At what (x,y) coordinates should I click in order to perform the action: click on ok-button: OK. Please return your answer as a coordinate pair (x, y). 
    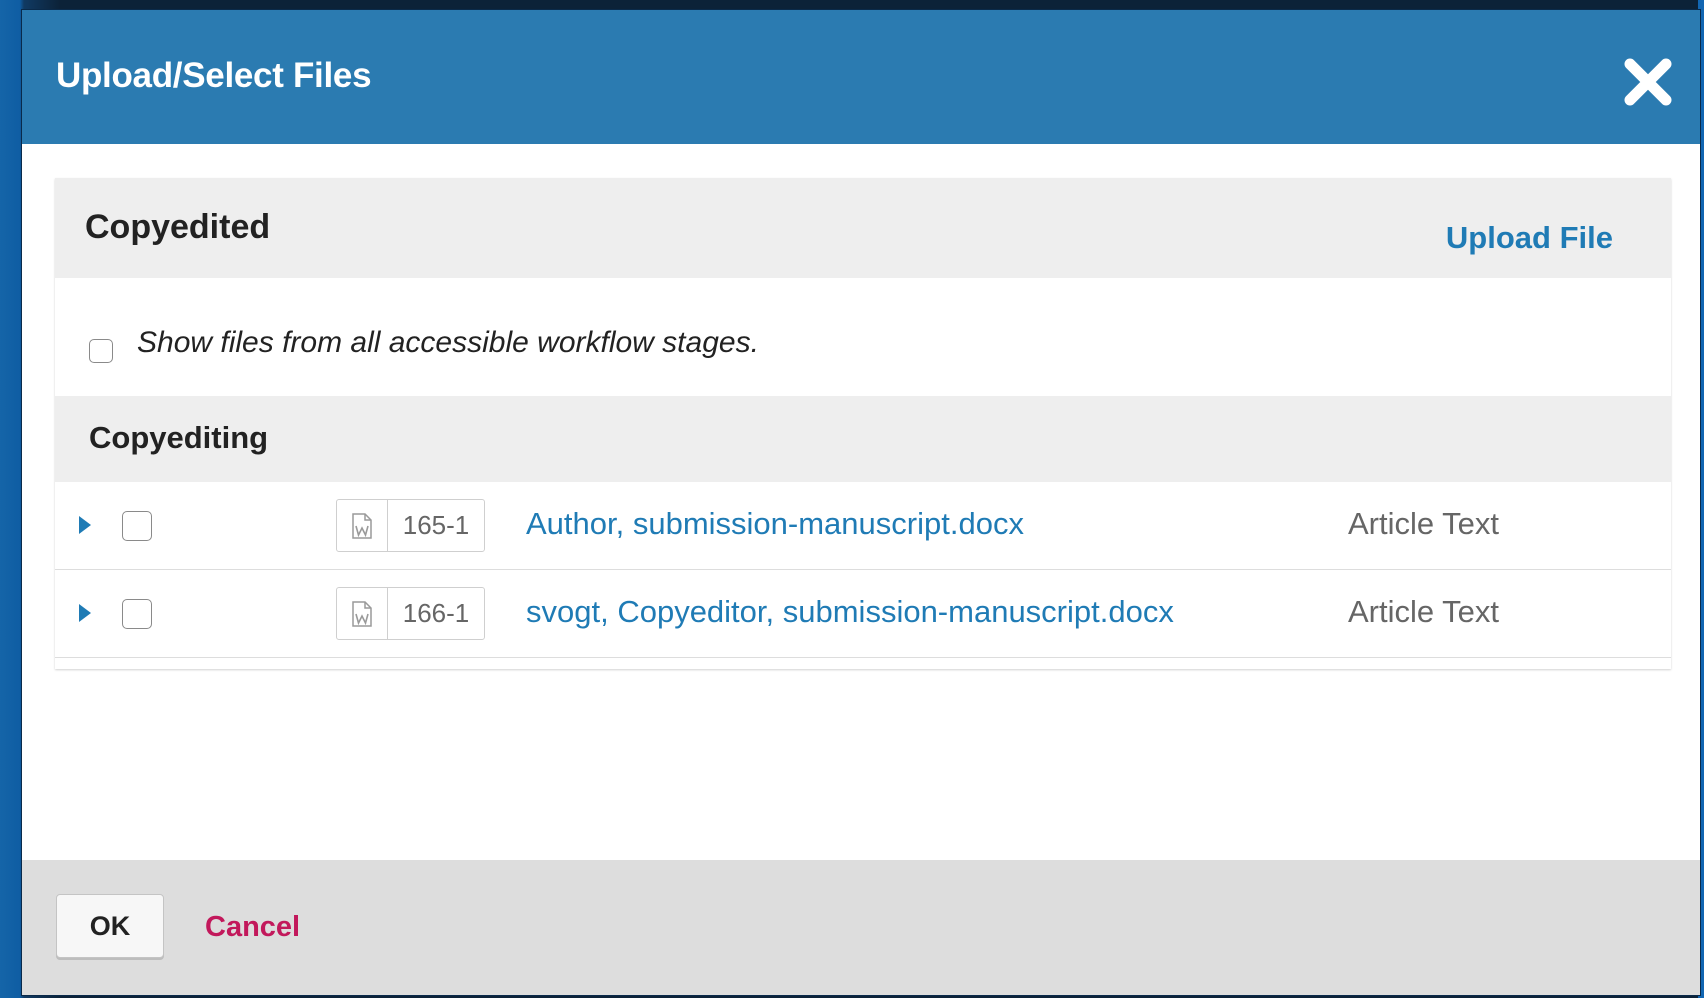
    Looking at the image, I should click on (110, 926).